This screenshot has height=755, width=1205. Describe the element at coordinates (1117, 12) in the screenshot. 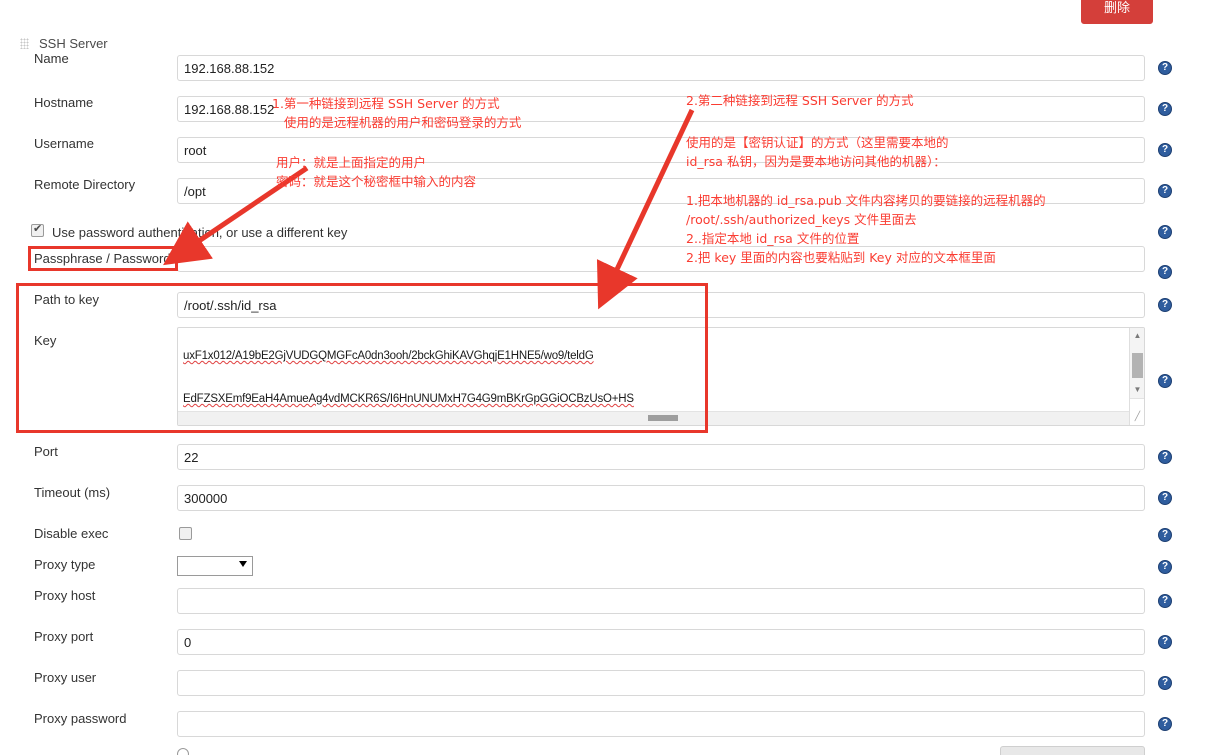

I see `delete-button: 删除` at that location.